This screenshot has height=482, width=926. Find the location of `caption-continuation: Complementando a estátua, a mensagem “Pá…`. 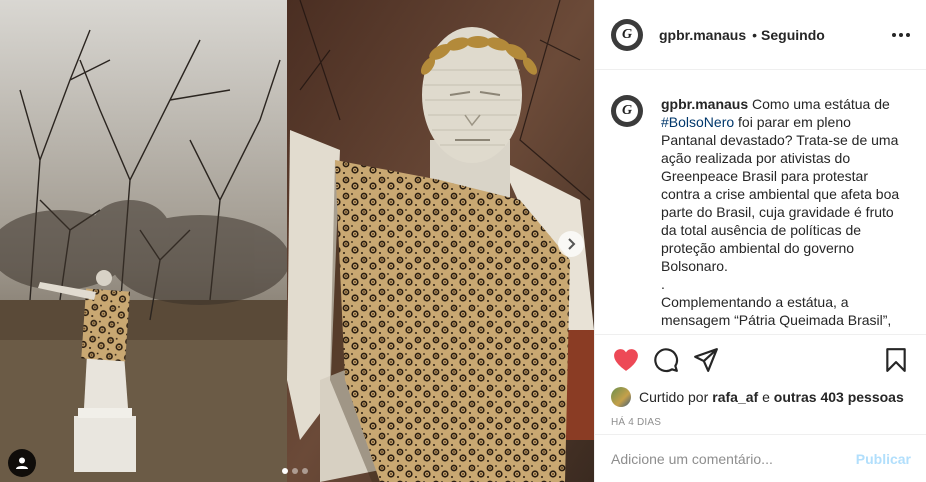

caption-continuation: Complementando a estátua, a mensagem “Pá… is located at coordinates (776, 311).